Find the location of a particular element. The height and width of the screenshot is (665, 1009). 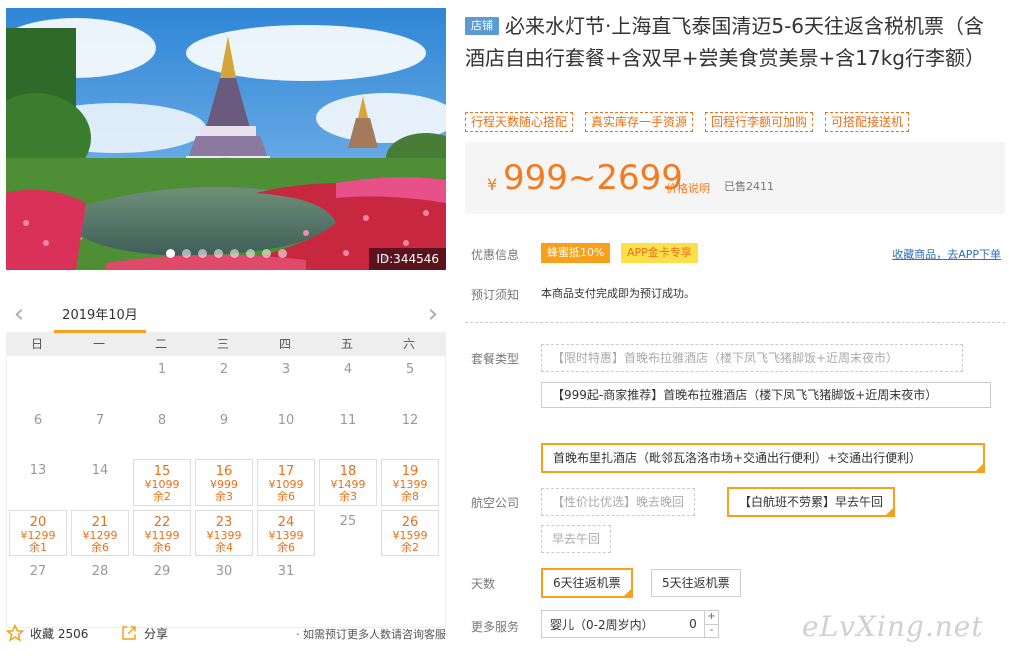

price-box: ¥ 999~2699 价格说明 已售2411 is located at coordinates (735, 178).